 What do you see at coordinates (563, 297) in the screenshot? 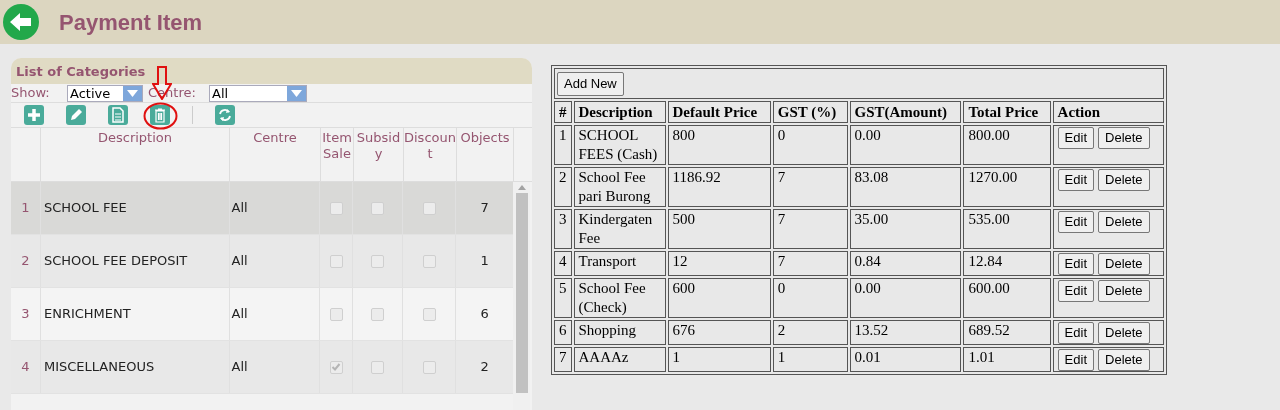
I see `table-cell: 5` at bounding box center [563, 297].